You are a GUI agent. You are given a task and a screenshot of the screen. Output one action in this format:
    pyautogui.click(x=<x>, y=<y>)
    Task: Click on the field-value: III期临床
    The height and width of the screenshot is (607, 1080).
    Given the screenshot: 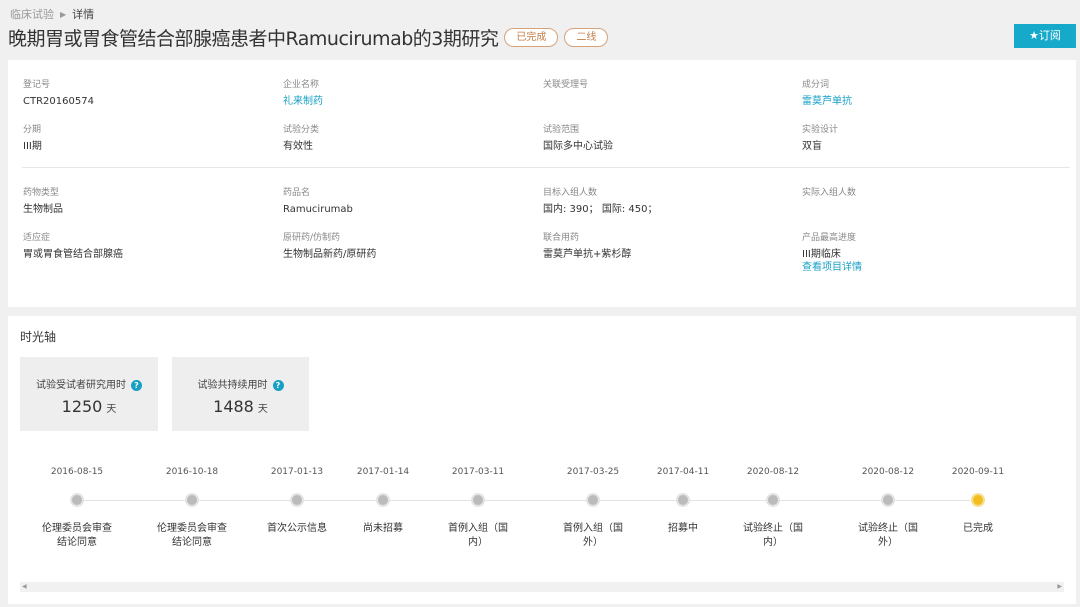 What is the action you would take?
    pyautogui.click(x=821, y=254)
    